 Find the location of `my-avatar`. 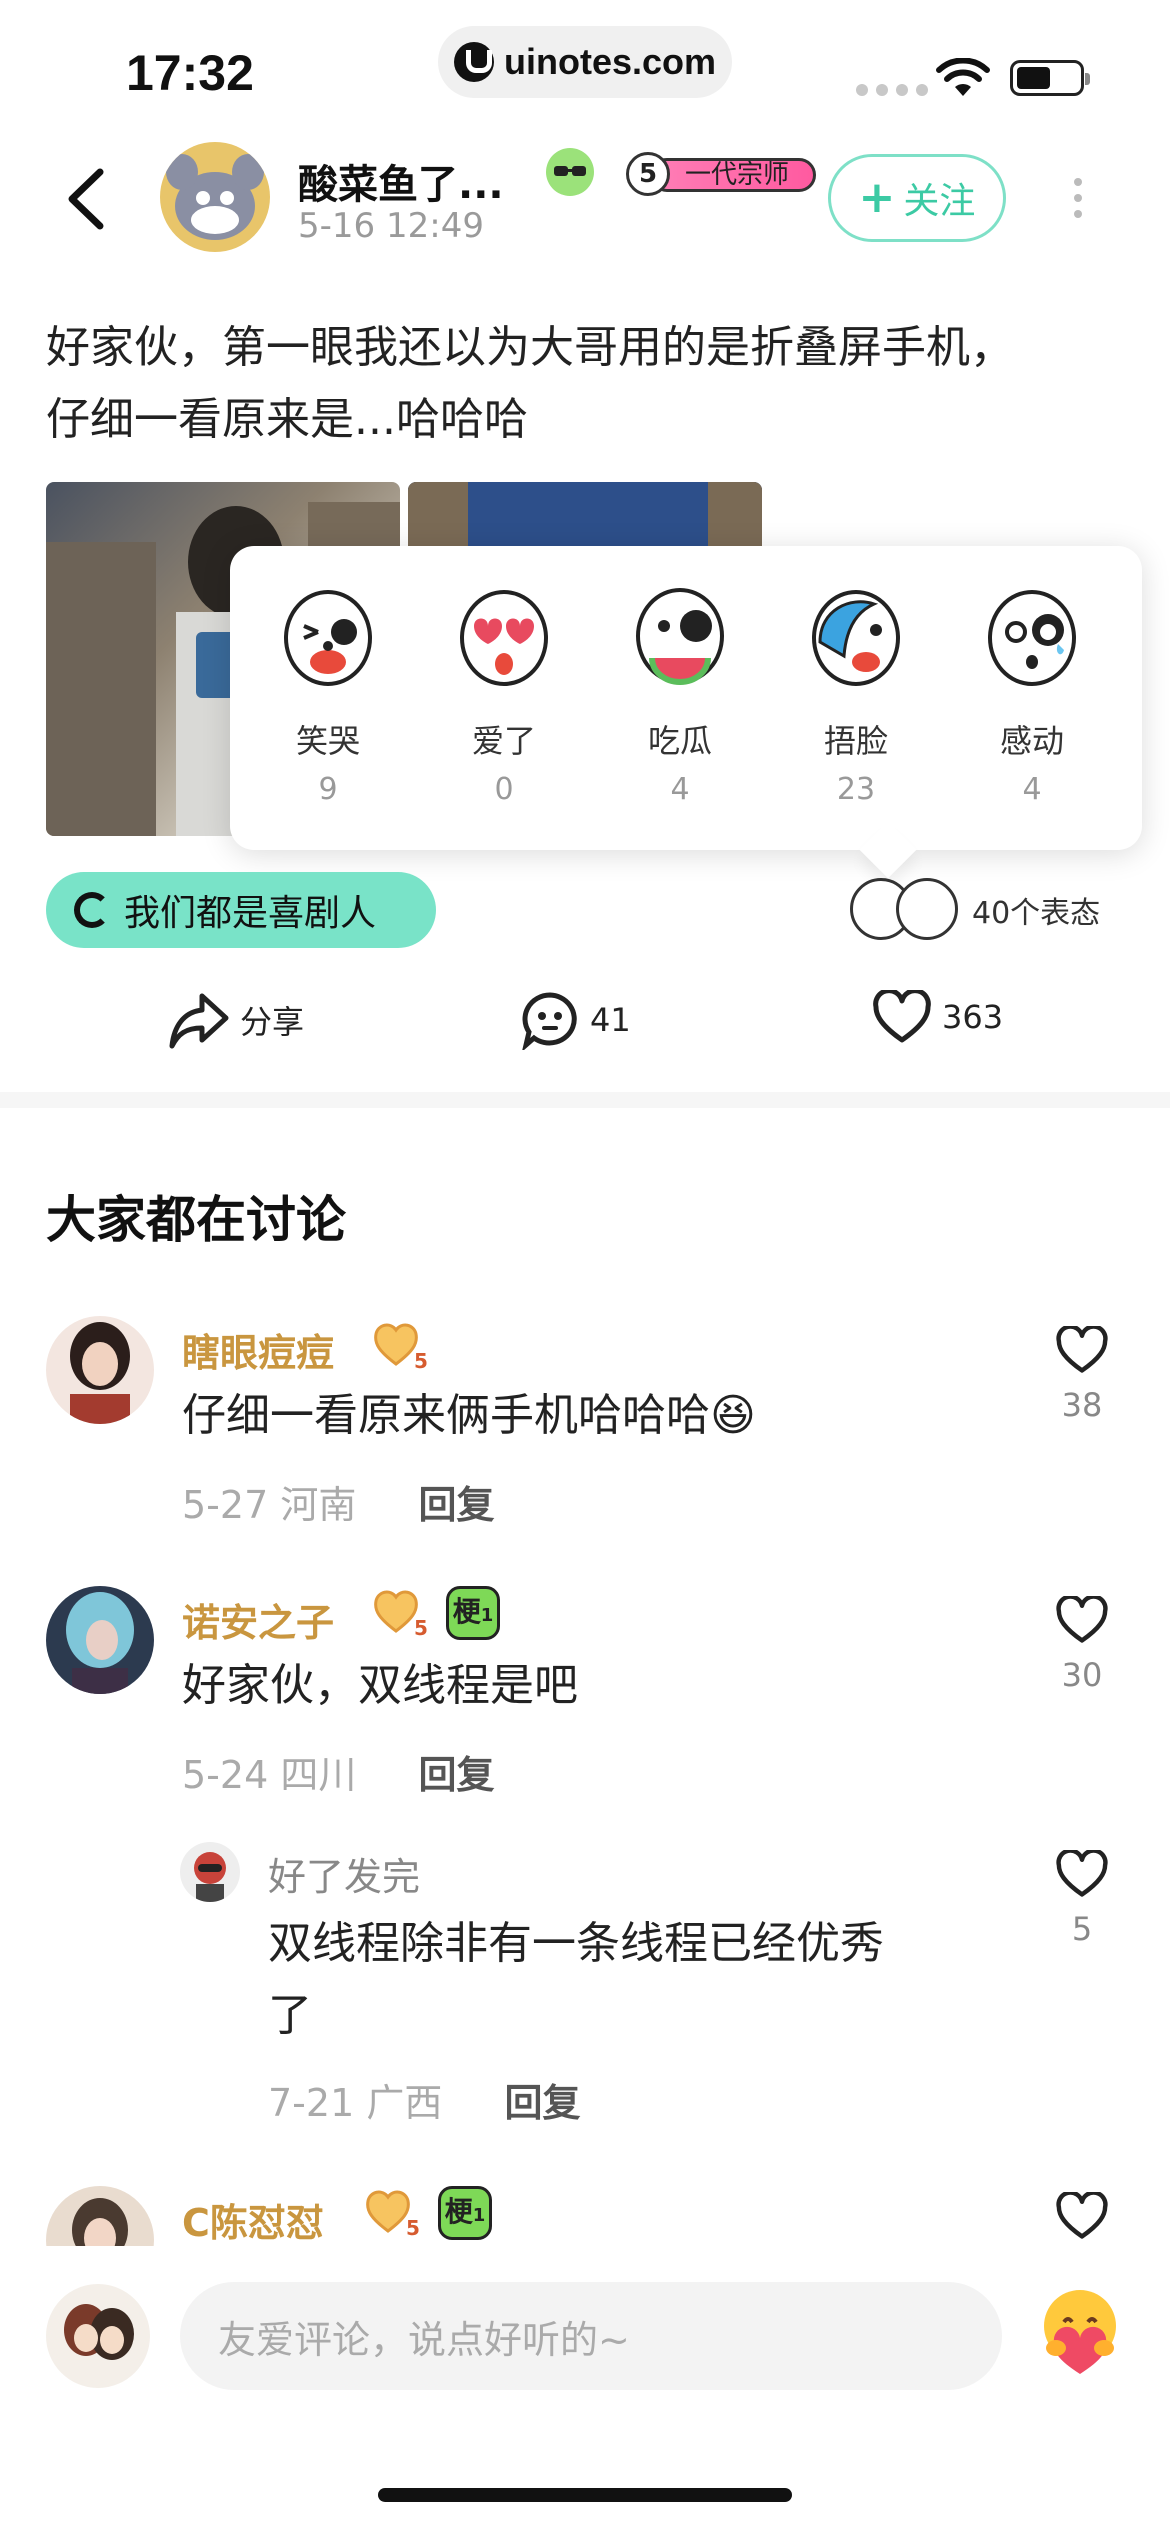

my-avatar is located at coordinates (98, 2336).